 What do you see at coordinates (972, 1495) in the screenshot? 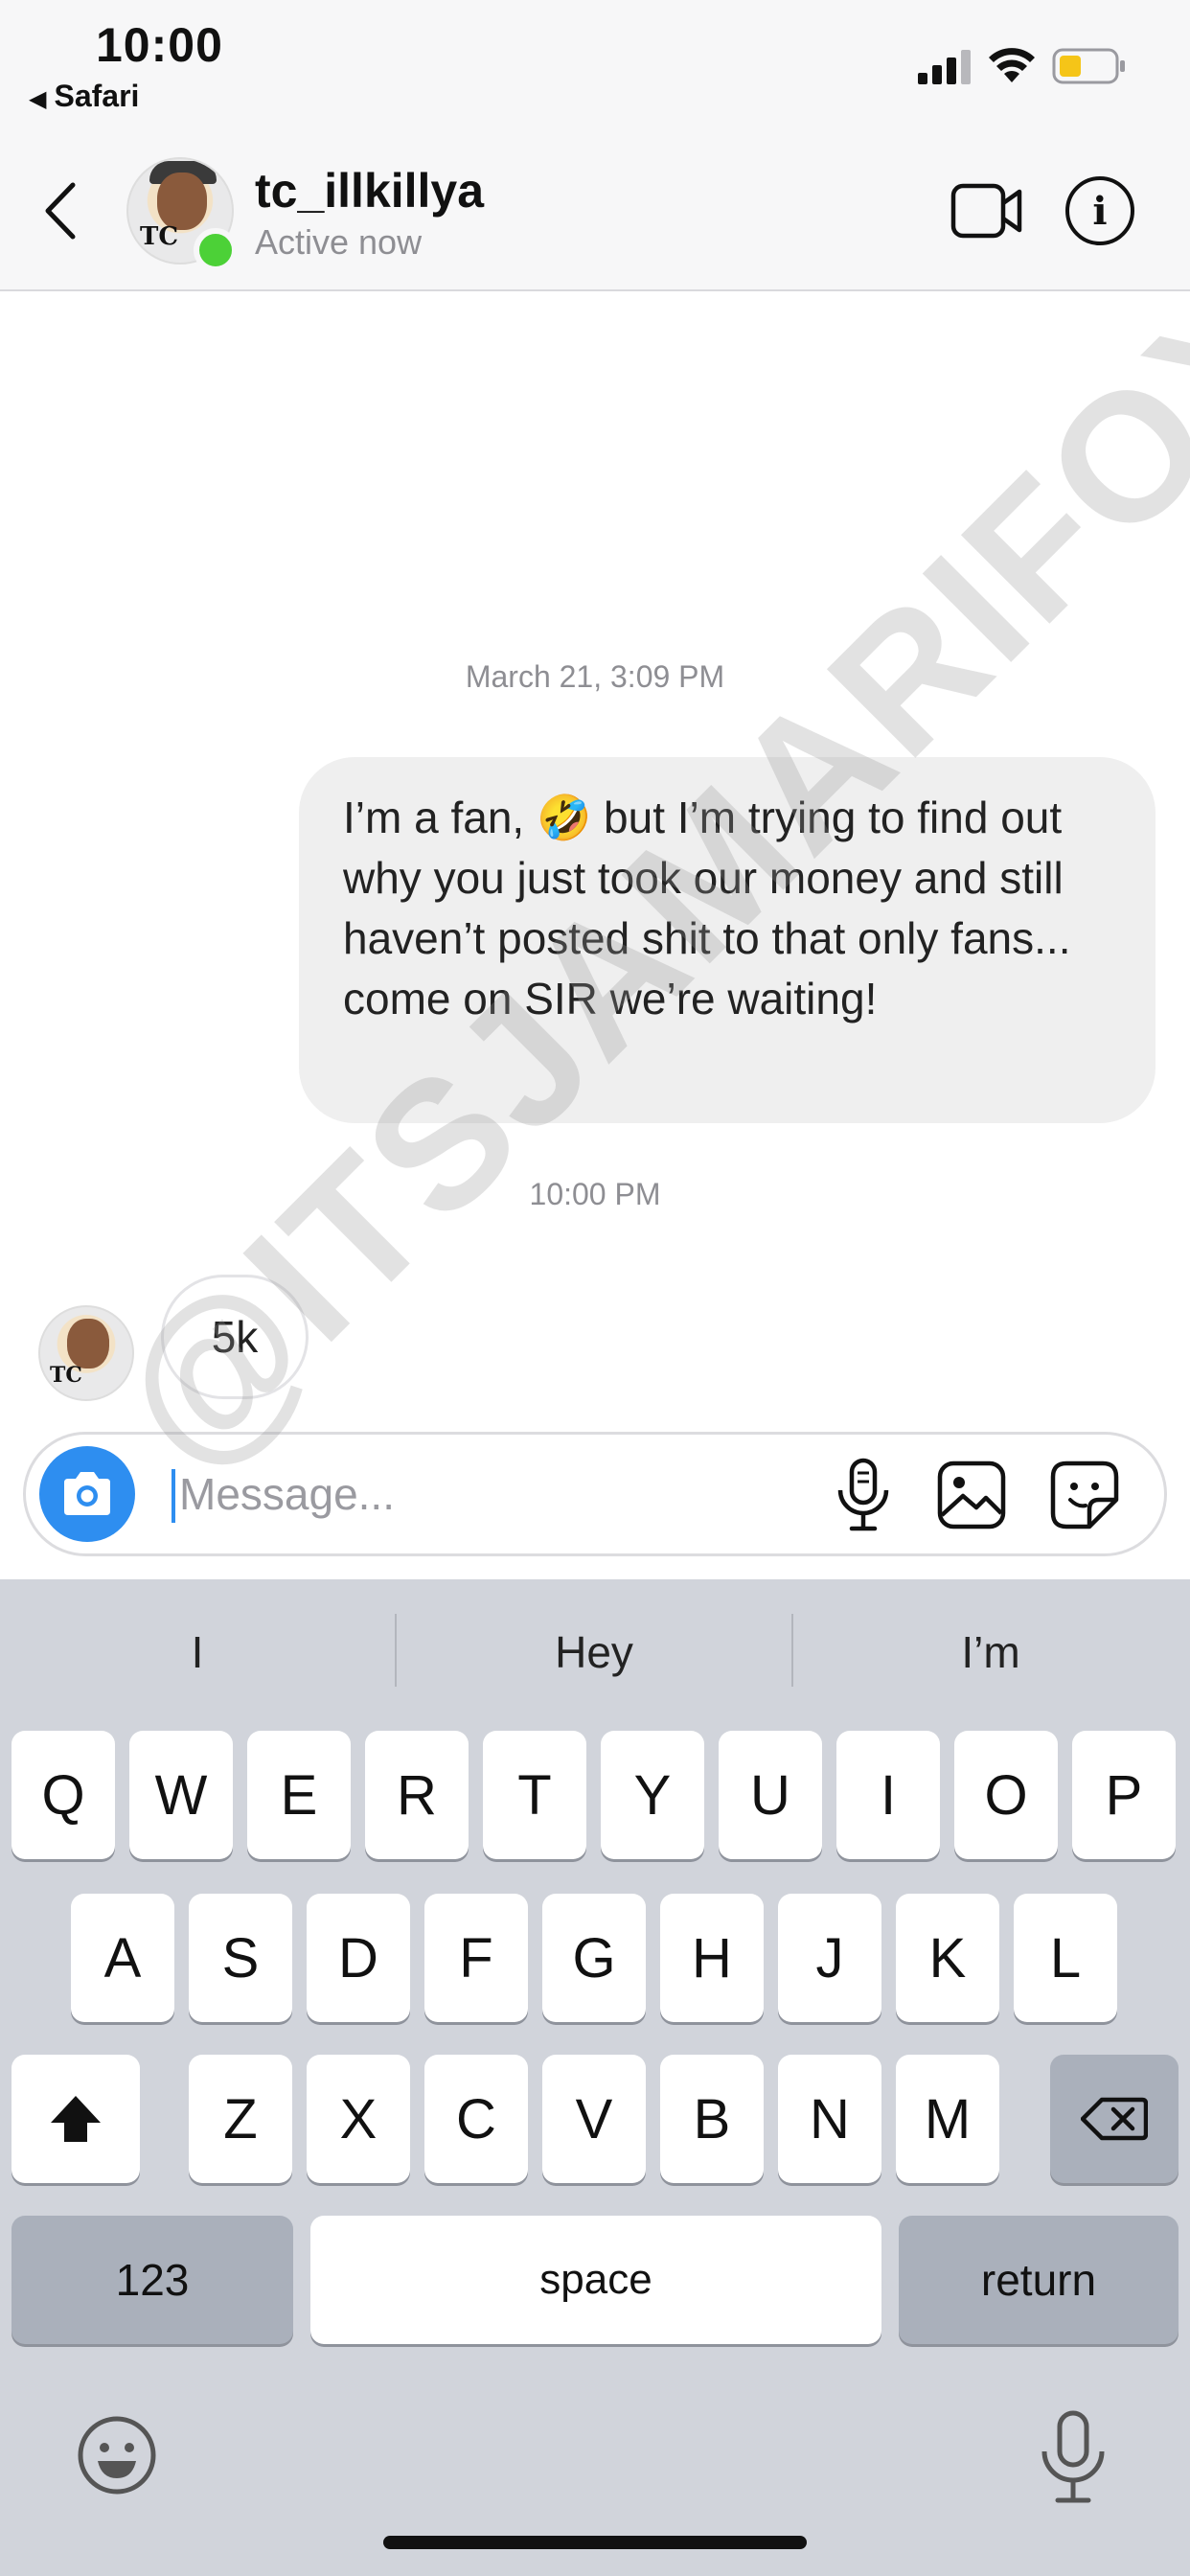
I see `gallery-icon` at bounding box center [972, 1495].